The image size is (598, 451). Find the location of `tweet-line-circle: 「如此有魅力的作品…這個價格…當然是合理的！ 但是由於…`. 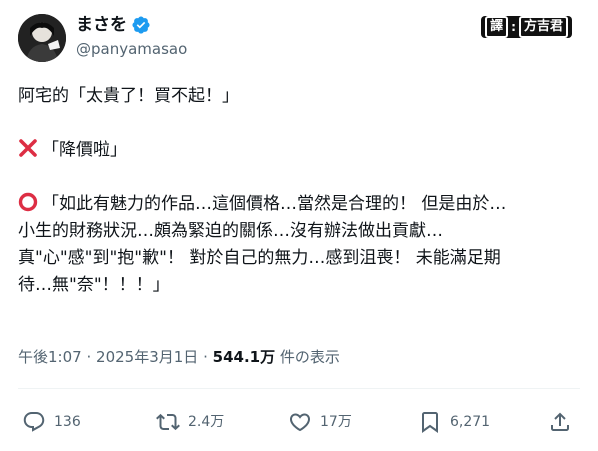

tweet-line-circle: 「如此有魅力的作品…這個價格…當然是合理的！ 但是由於… is located at coordinates (300, 204).